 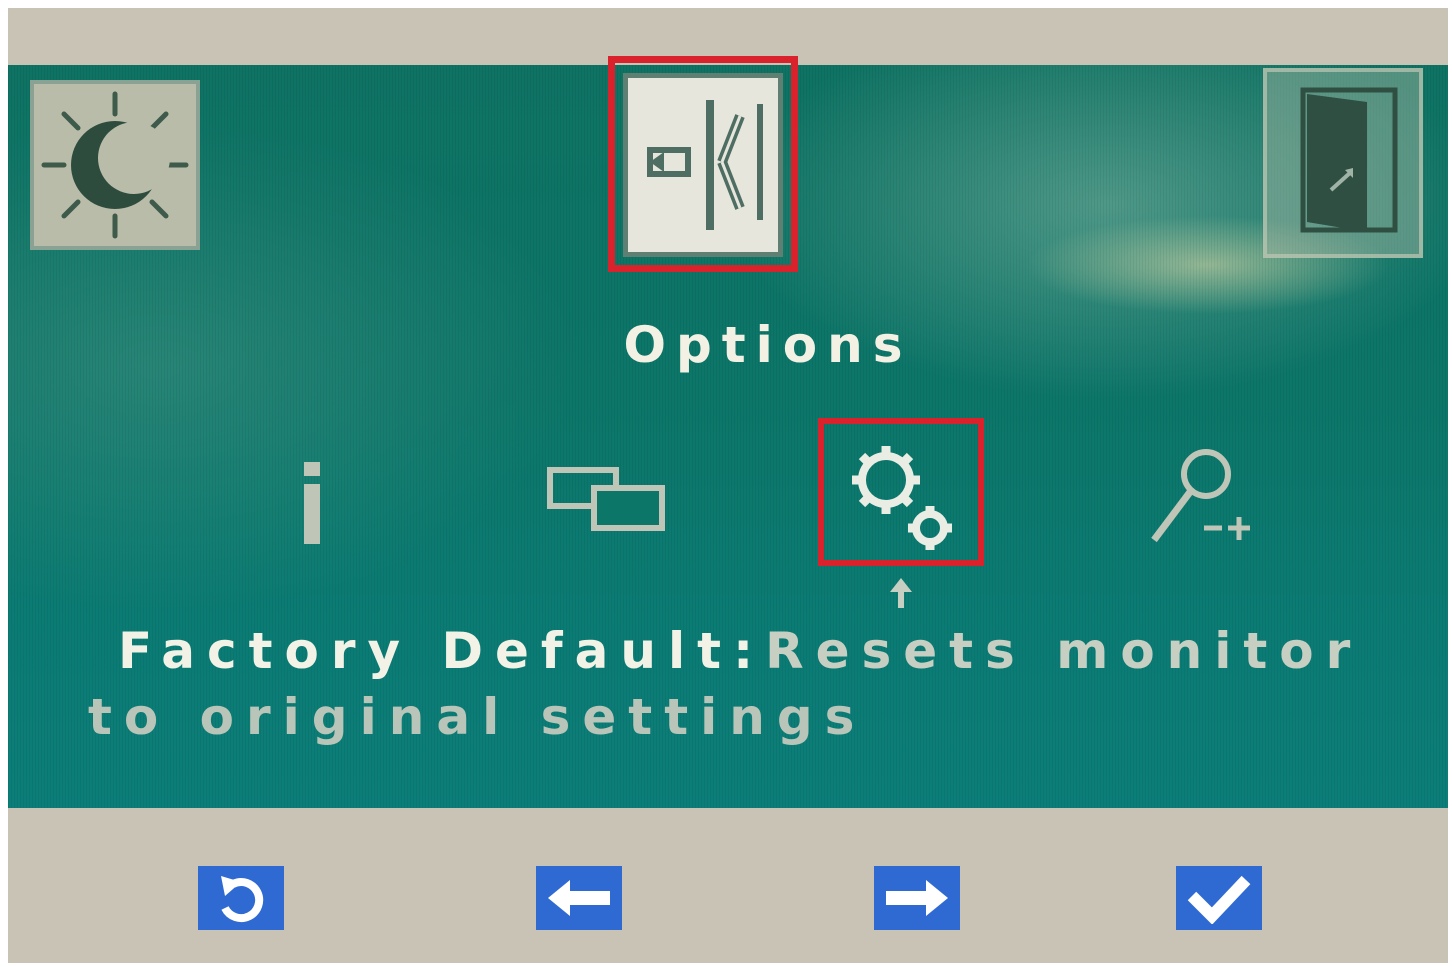 I want to click on selection-pointer-icon, so click(x=901, y=593).